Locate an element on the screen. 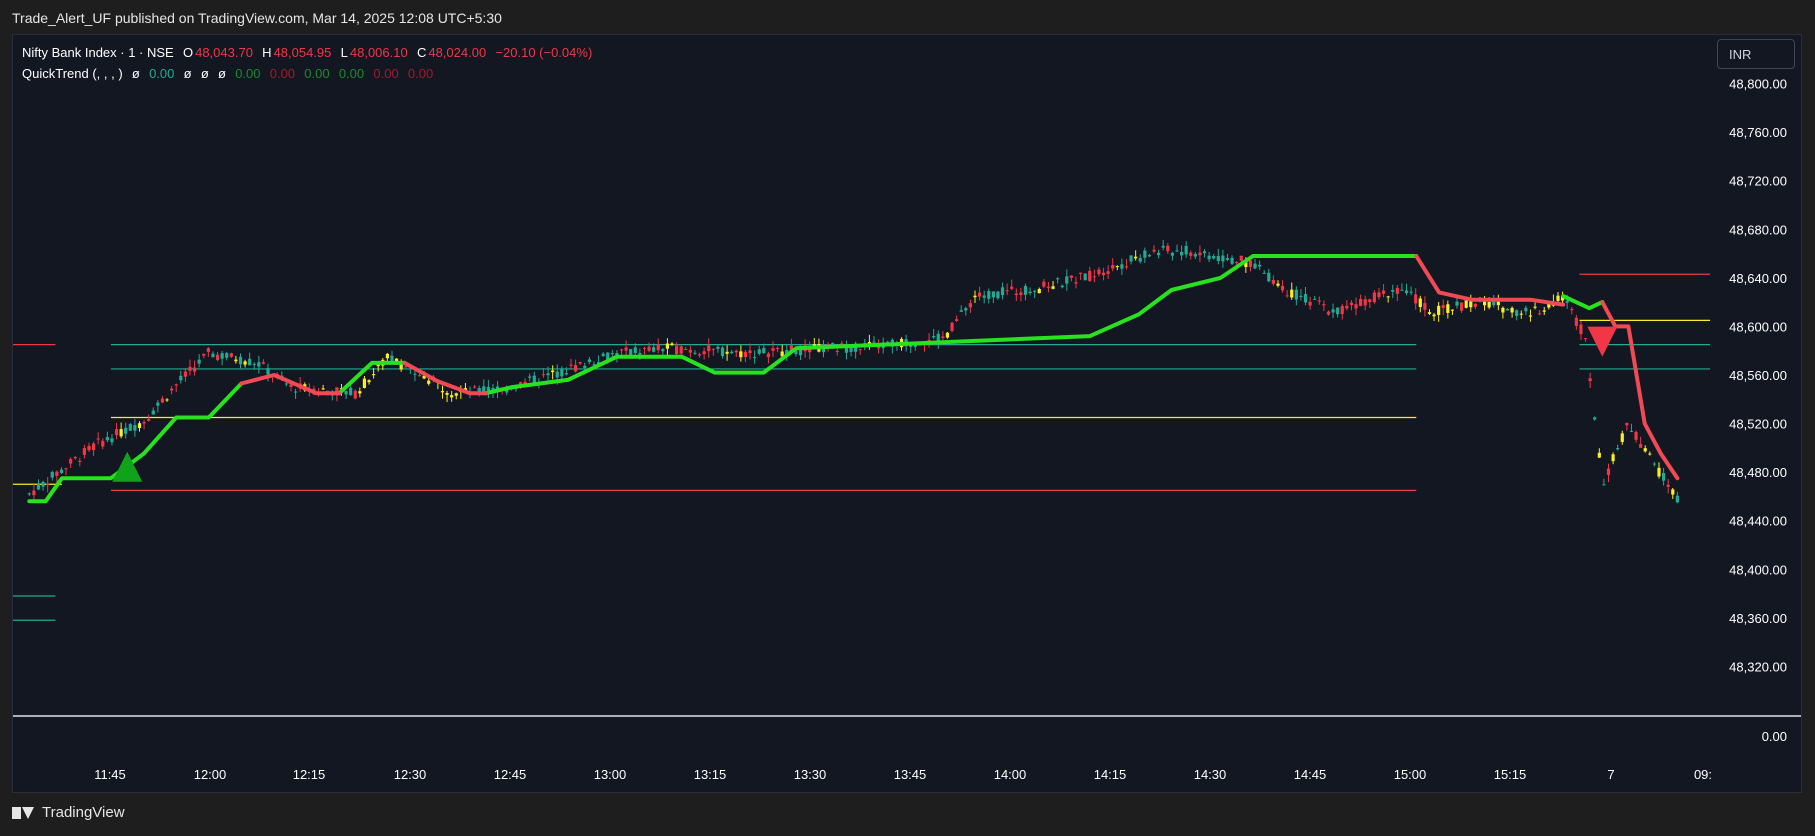  x-axis-tick-label: 12:30 is located at coordinates (410, 774).